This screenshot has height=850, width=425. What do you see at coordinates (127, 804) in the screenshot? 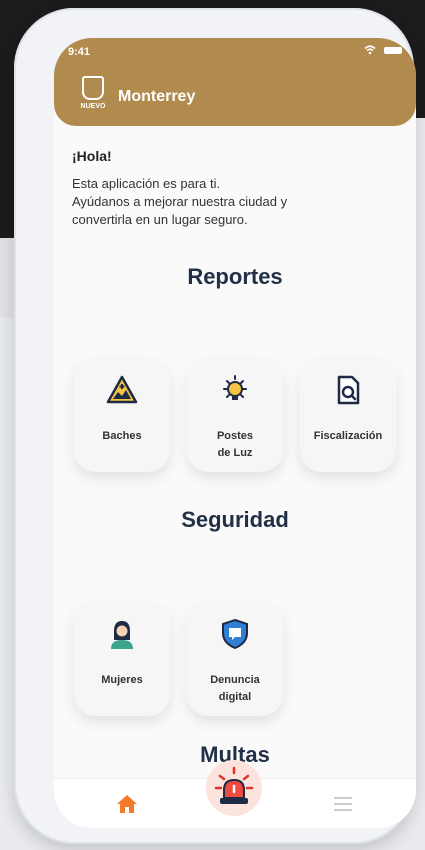
I see `home-icon` at bounding box center [127, 804].